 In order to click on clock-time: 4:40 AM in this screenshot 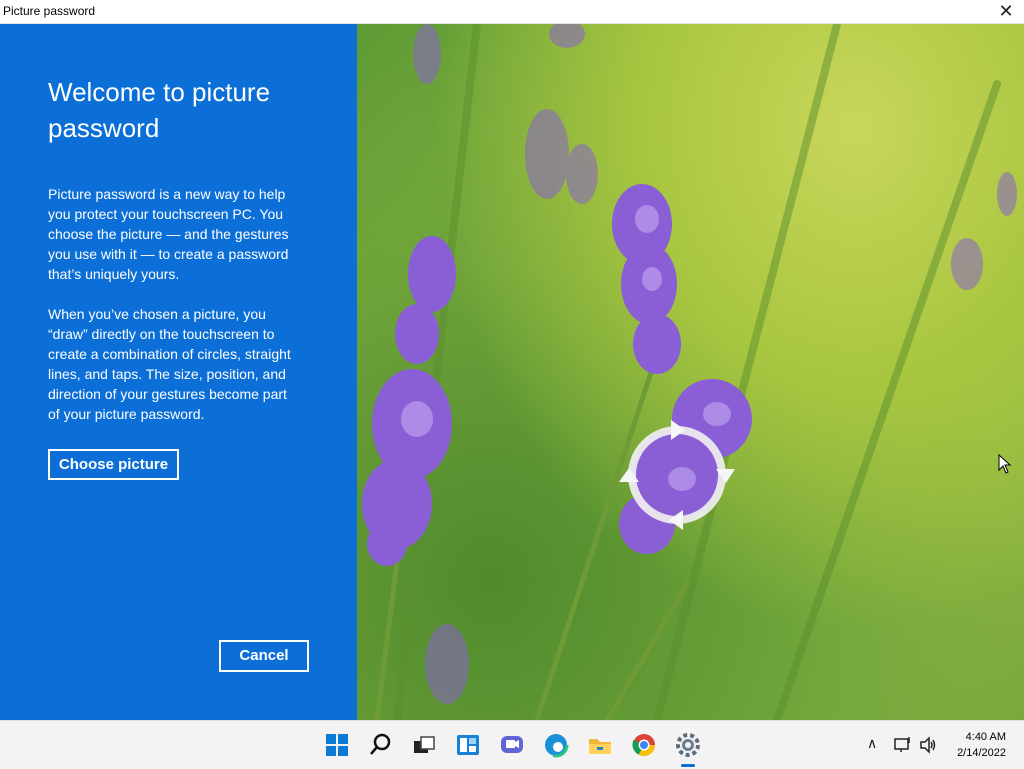, I will do `click(985, 737)`.